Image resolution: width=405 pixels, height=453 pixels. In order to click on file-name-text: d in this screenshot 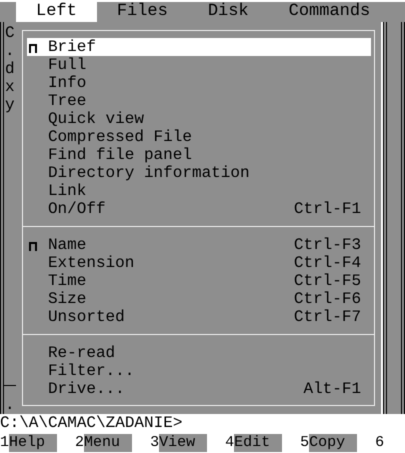, I will do `click(10, 69)`.